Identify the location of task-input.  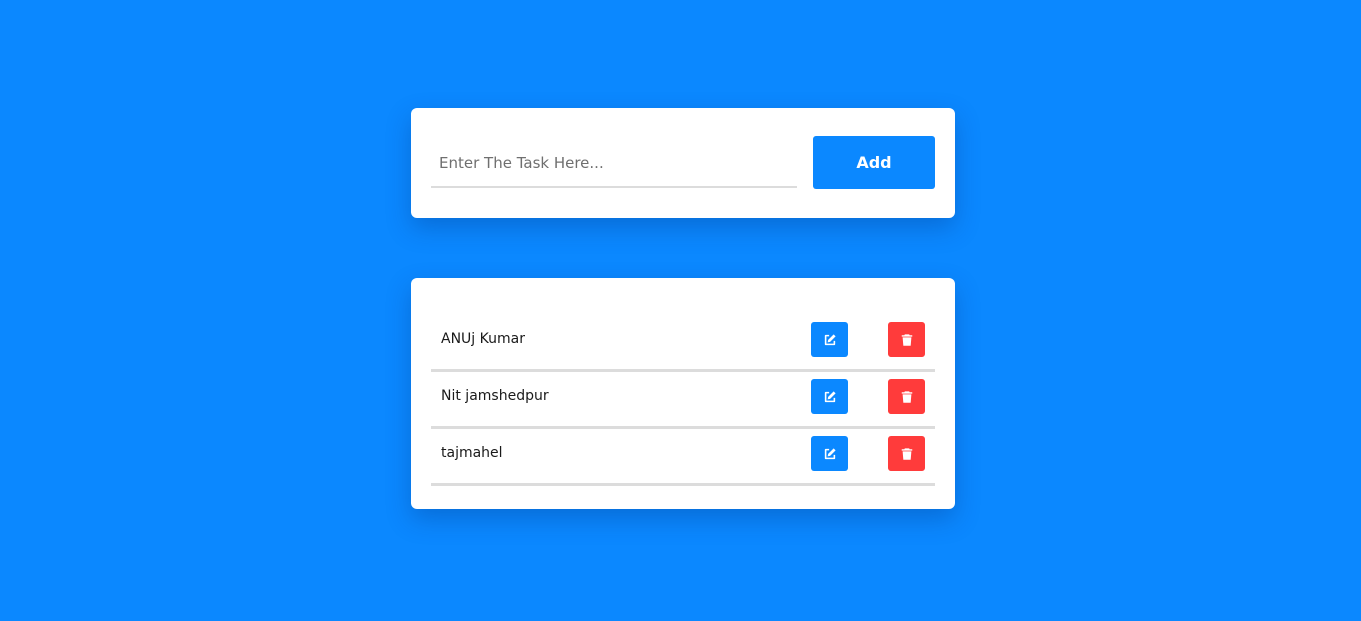
(614, 164).